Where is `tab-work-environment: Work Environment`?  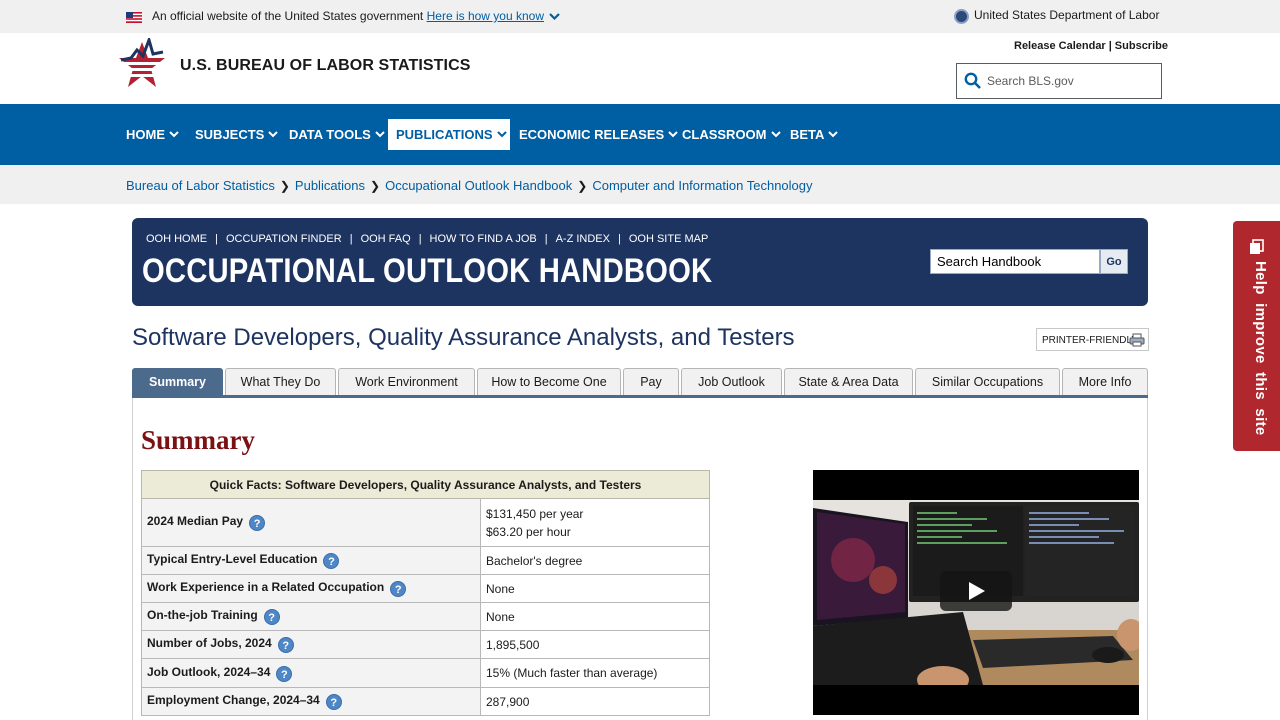
tab-work-environment: Work Environment is located at coordinates (406, 381).